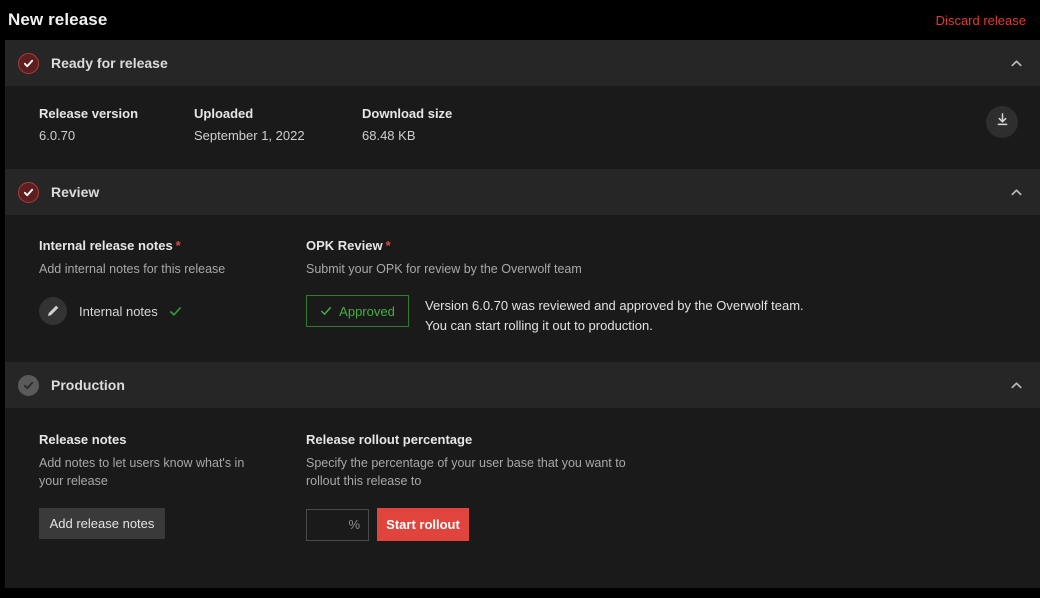 This screenshot has width=1040, height=598. I want to click on download-icon, so click(1002, 122).